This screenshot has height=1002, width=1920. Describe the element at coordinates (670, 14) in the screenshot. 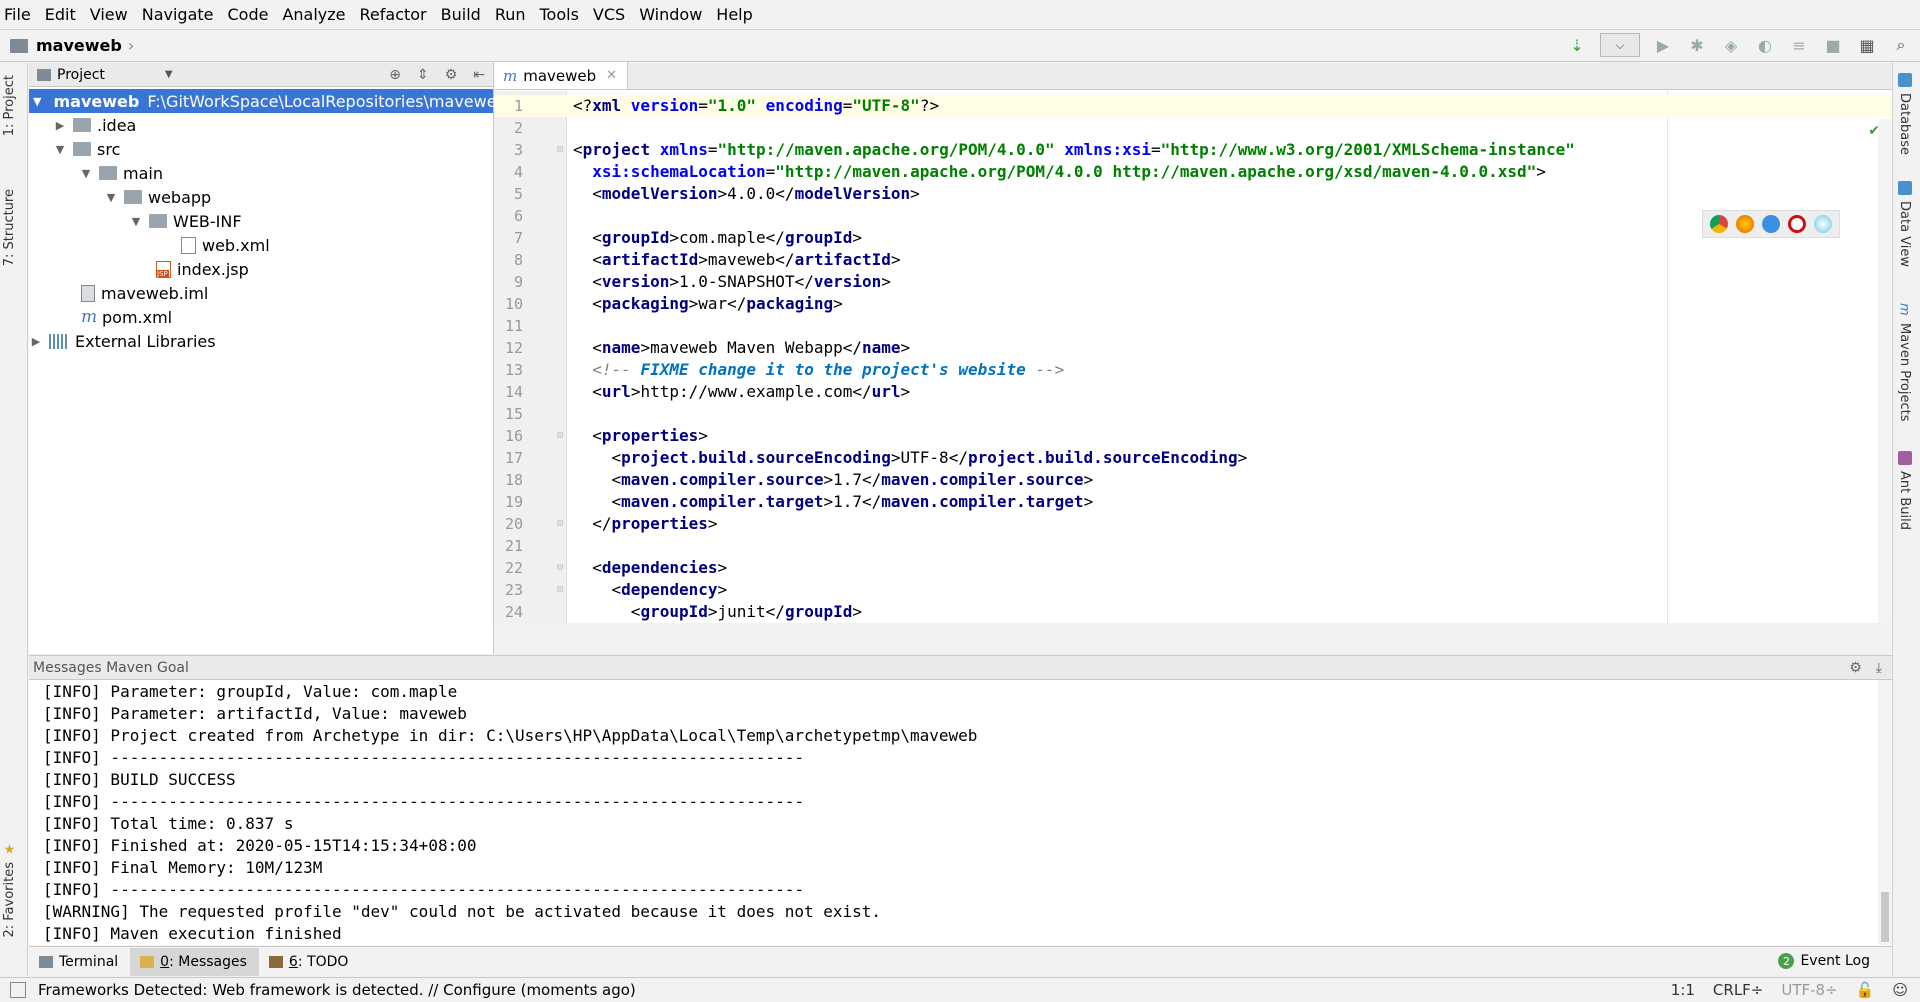

I see `menu-window: Window` at that location.